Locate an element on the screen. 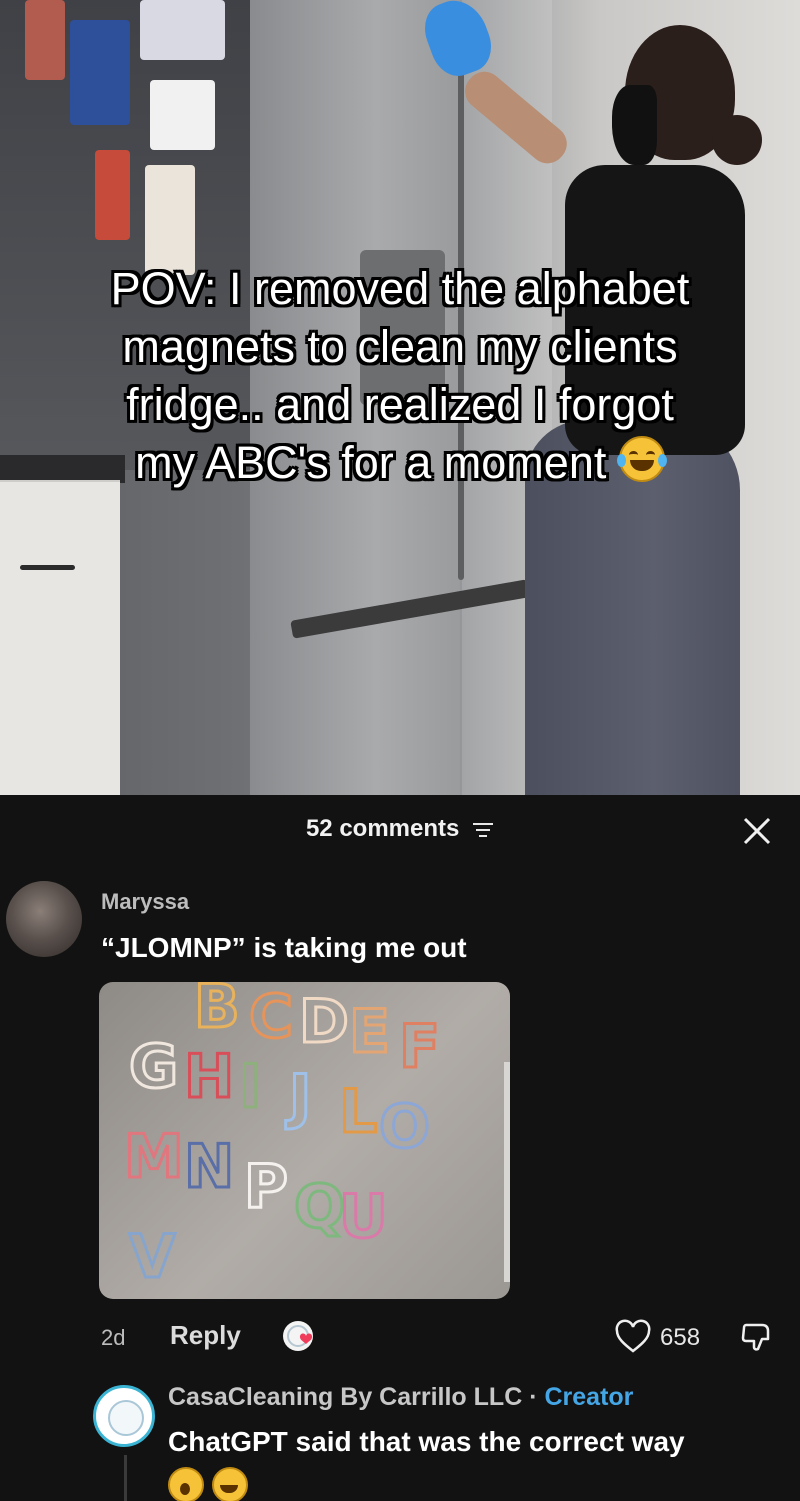 Image resolution: width=800 pixels, height=1501 pixels. creator-badge: Creator is located at coordinates (589, 1397).